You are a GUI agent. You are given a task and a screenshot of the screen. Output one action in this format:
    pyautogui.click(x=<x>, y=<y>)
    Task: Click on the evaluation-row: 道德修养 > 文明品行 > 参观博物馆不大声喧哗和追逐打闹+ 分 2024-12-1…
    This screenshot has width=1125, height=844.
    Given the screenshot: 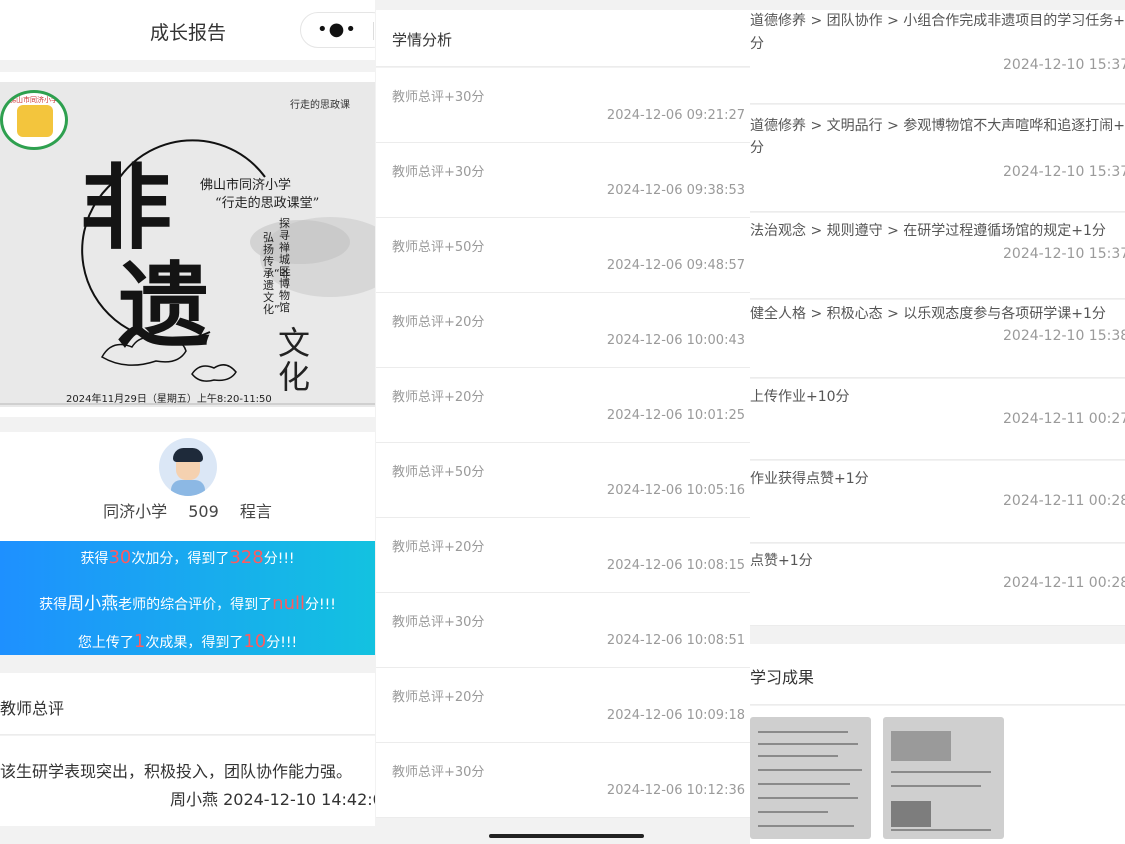 What is the action you would take?
    pyautogui.click(x=937, y=158)
    